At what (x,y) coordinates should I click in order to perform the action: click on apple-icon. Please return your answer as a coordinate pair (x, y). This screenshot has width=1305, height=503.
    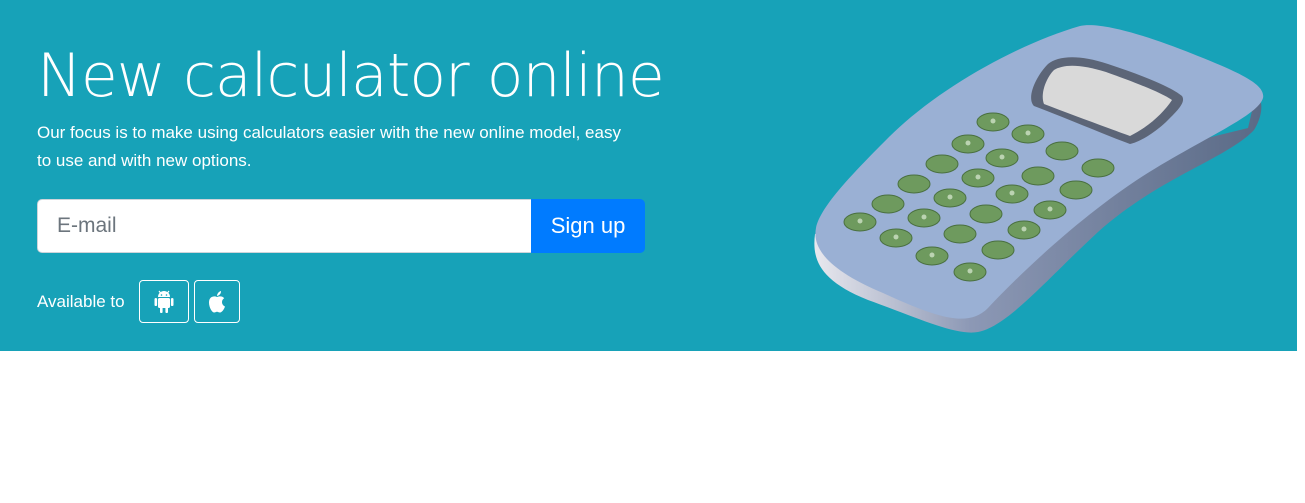
    Looking at the image, I should click on (216, 301).